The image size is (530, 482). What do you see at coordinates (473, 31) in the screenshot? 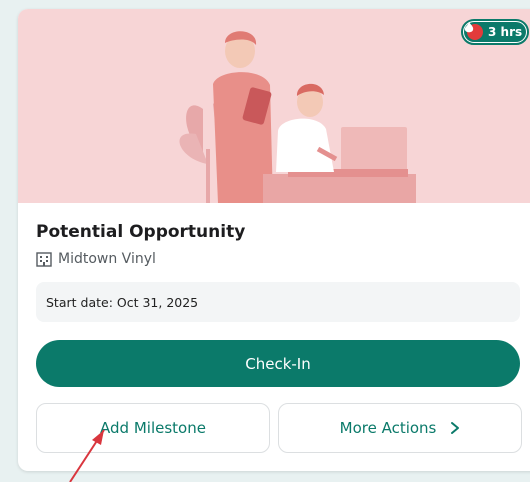
I see `flame-icon` at bounding box center [473, 31].